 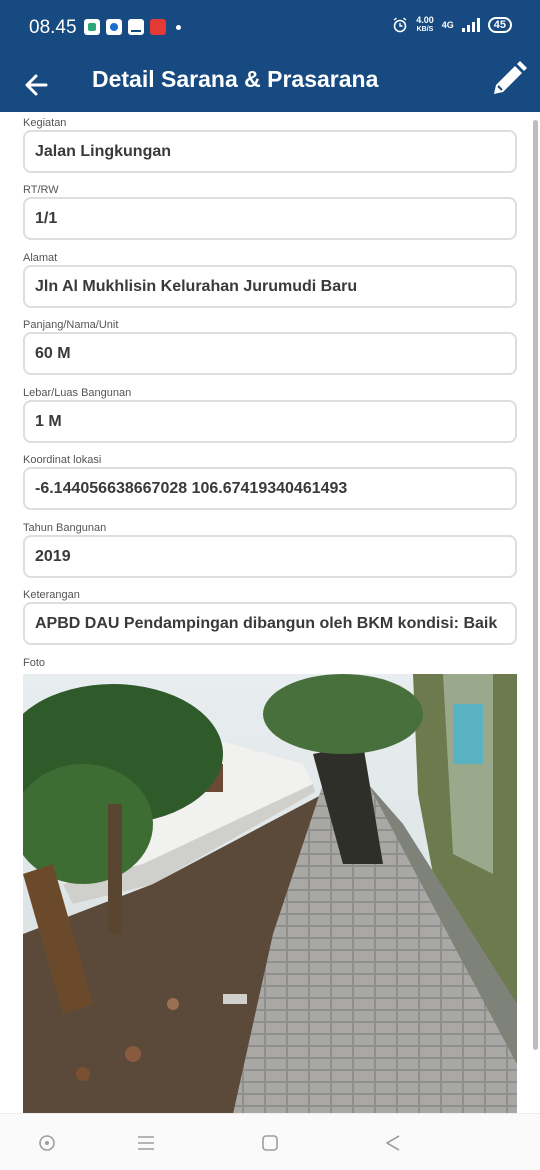 I want to click on arrow-left-icon, so click(x=36, y=85).